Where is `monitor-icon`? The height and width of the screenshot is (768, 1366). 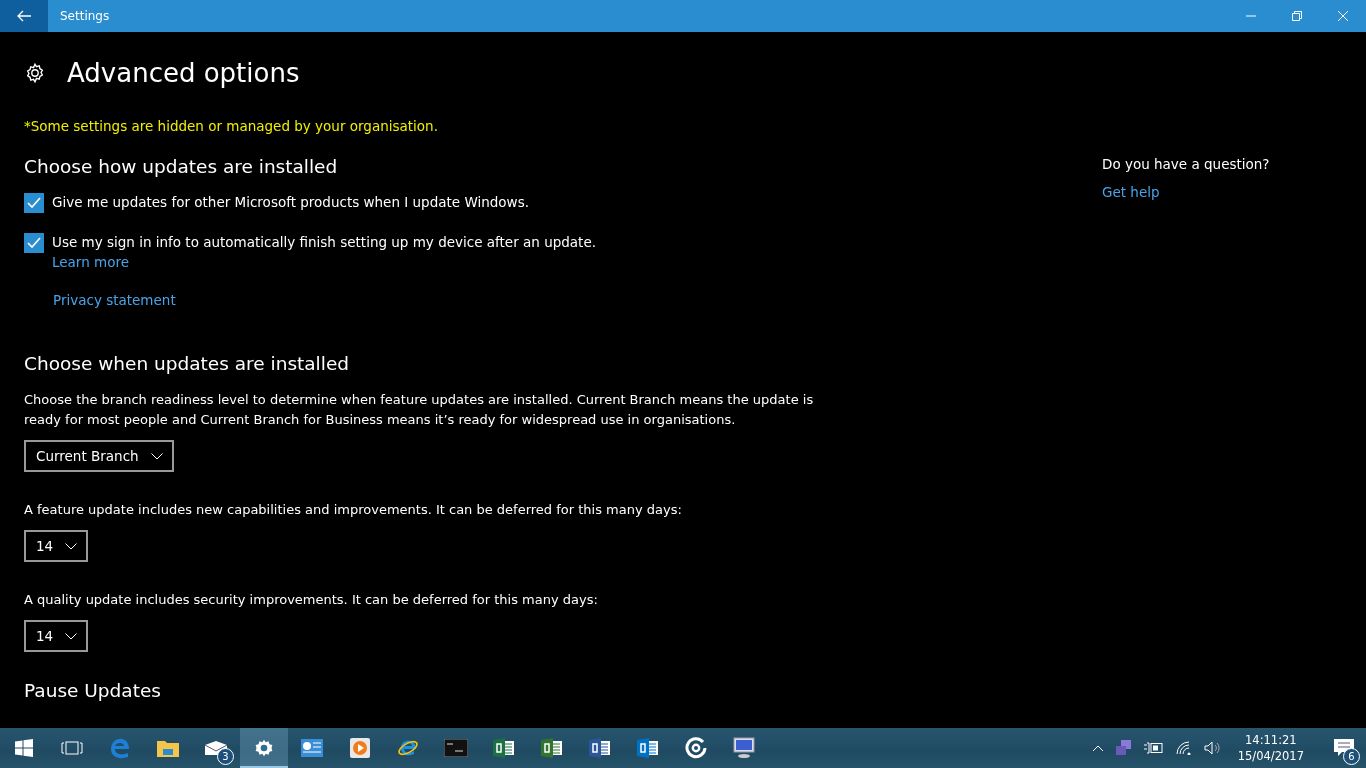
monitor-icon is located at coordinates (744, 748).